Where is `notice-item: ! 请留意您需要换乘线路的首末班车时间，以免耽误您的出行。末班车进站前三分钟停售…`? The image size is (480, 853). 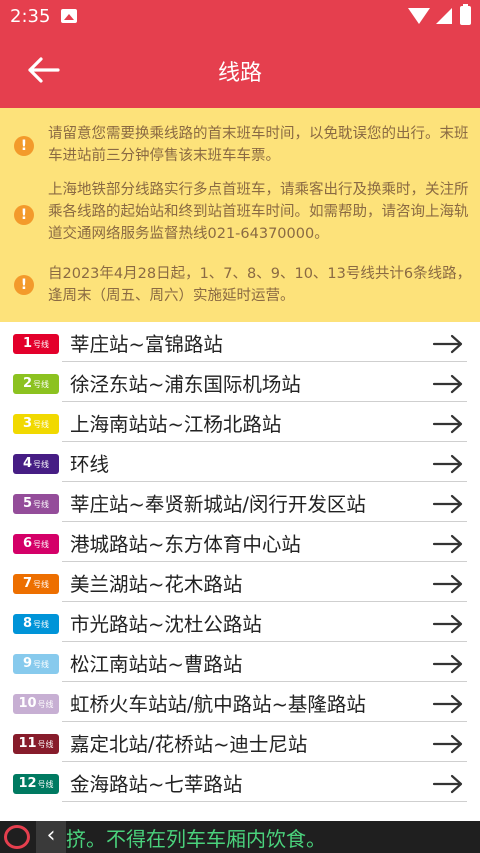
notice-item: ! 请留意您需要换乘线路的首末班车时间，以免耽误您的出行。末班车进站前三分钟停售… is located at coordinates (244, 146).